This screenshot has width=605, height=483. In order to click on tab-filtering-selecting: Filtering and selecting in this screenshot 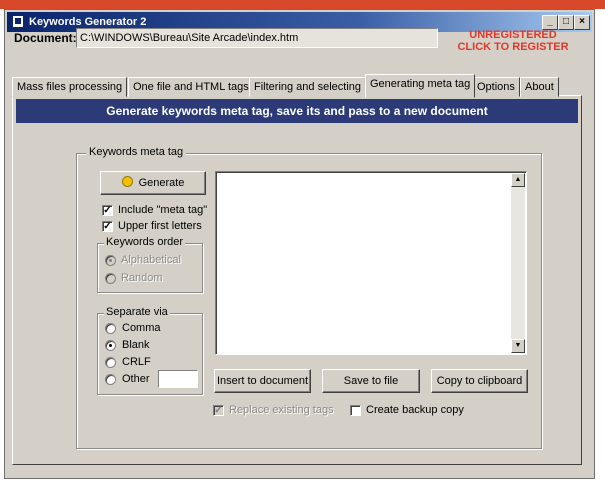, I will do `click(308, 87)`.